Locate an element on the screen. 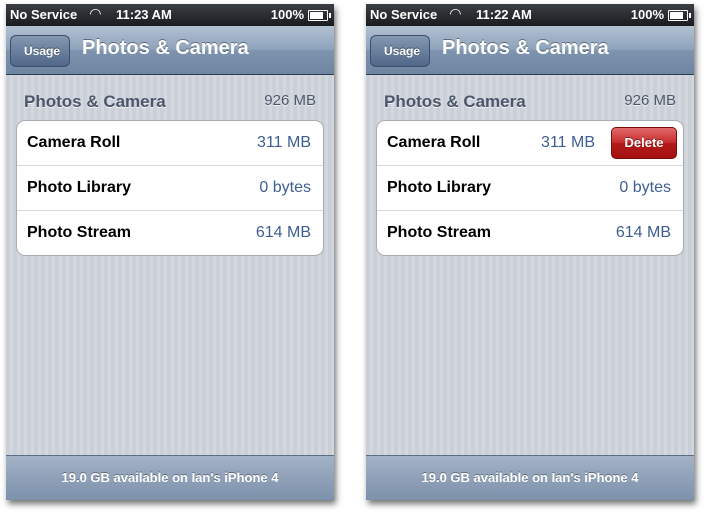  list-item-camera-roll: Camera Roll 311 MB is located at coordinates (170, 143).